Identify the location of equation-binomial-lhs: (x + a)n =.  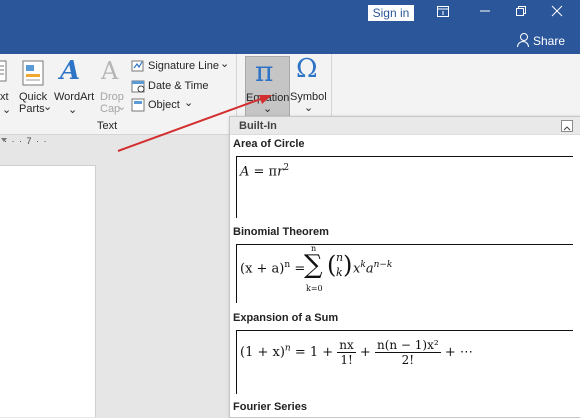
(272, 268).